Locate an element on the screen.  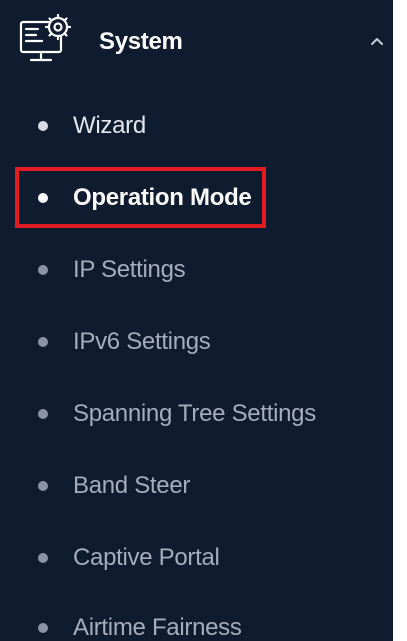
sidebar-item-label: Captive Portal is located at coordinates (146, 557).